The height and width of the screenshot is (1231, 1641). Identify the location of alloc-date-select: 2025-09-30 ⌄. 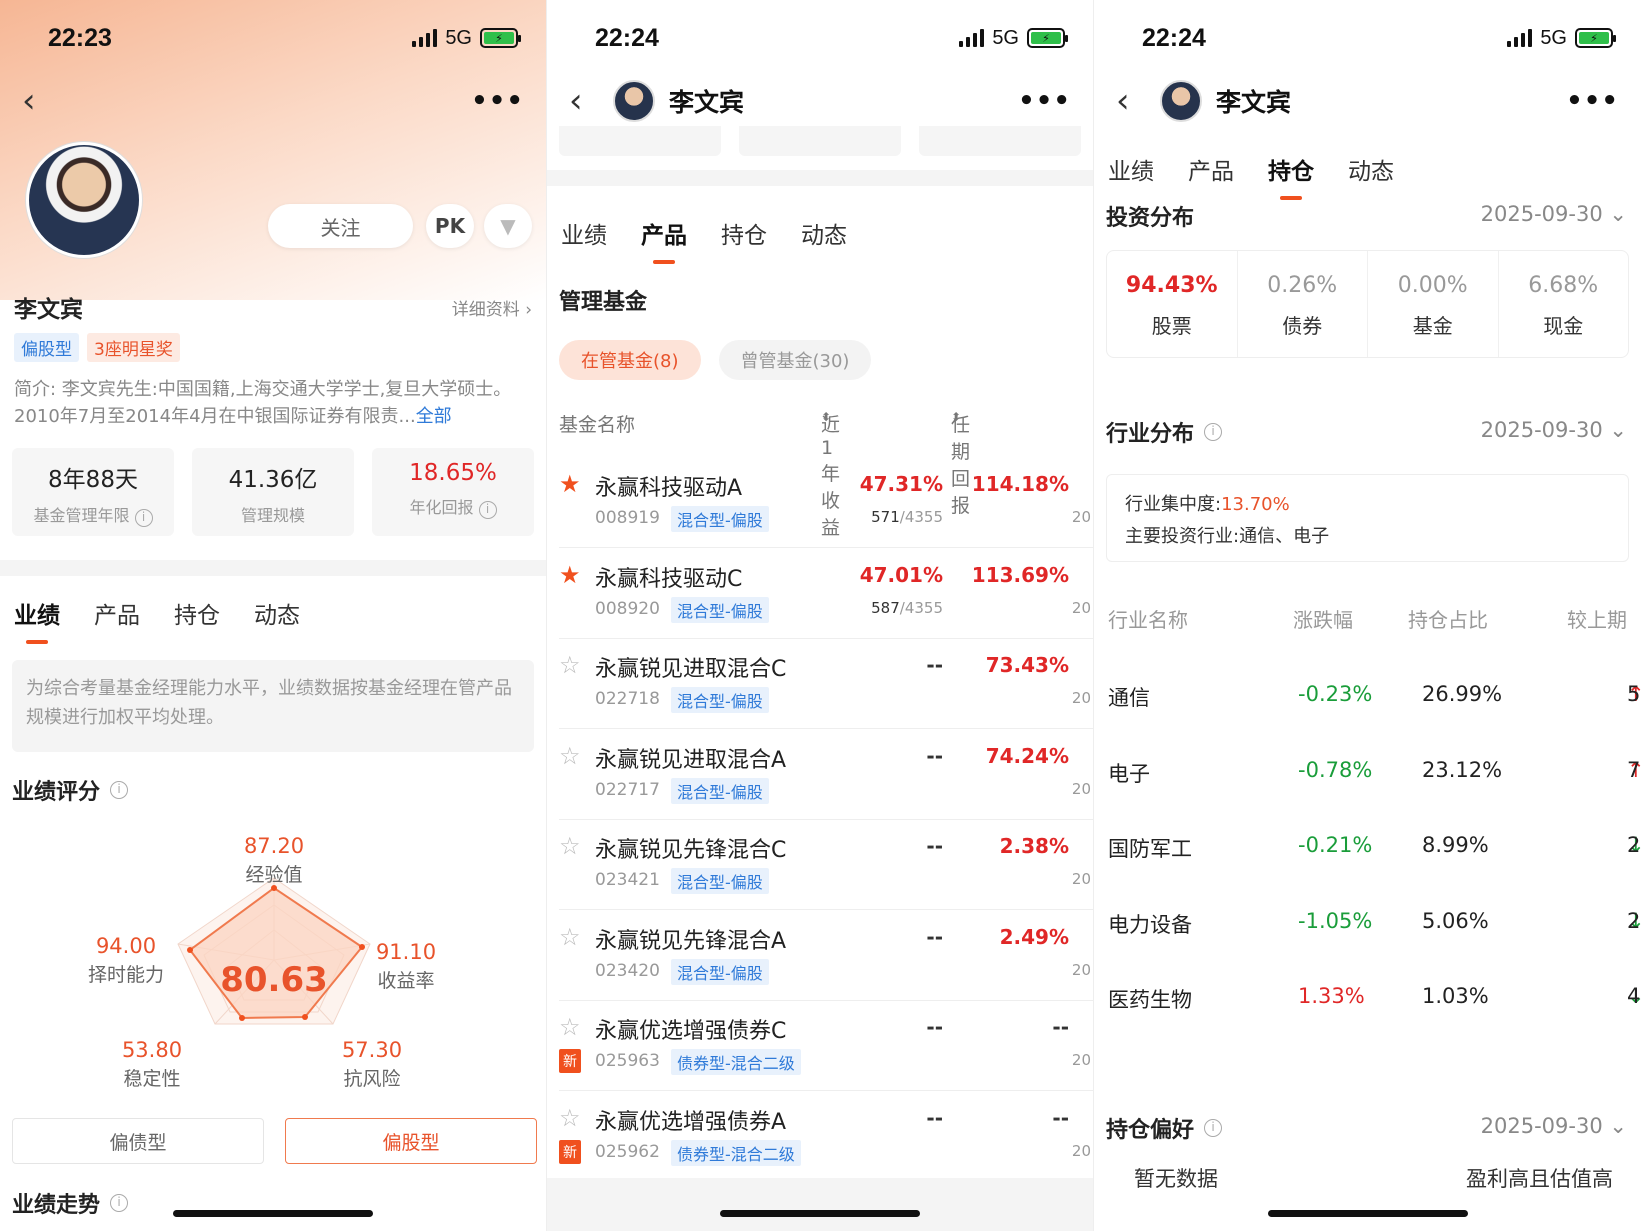
(1554, 214).